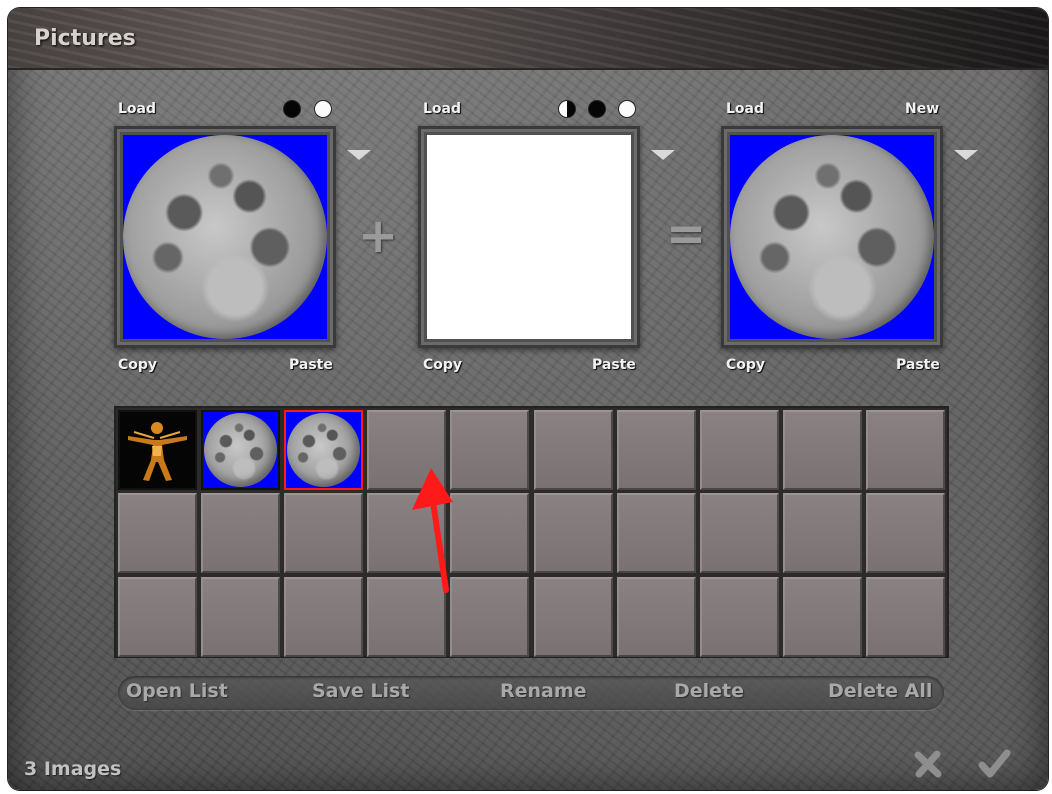 Image resolution: width=1052 pixels, height=794 pixels. I want to click on plus-operator-icon: +, so click(378, 236).